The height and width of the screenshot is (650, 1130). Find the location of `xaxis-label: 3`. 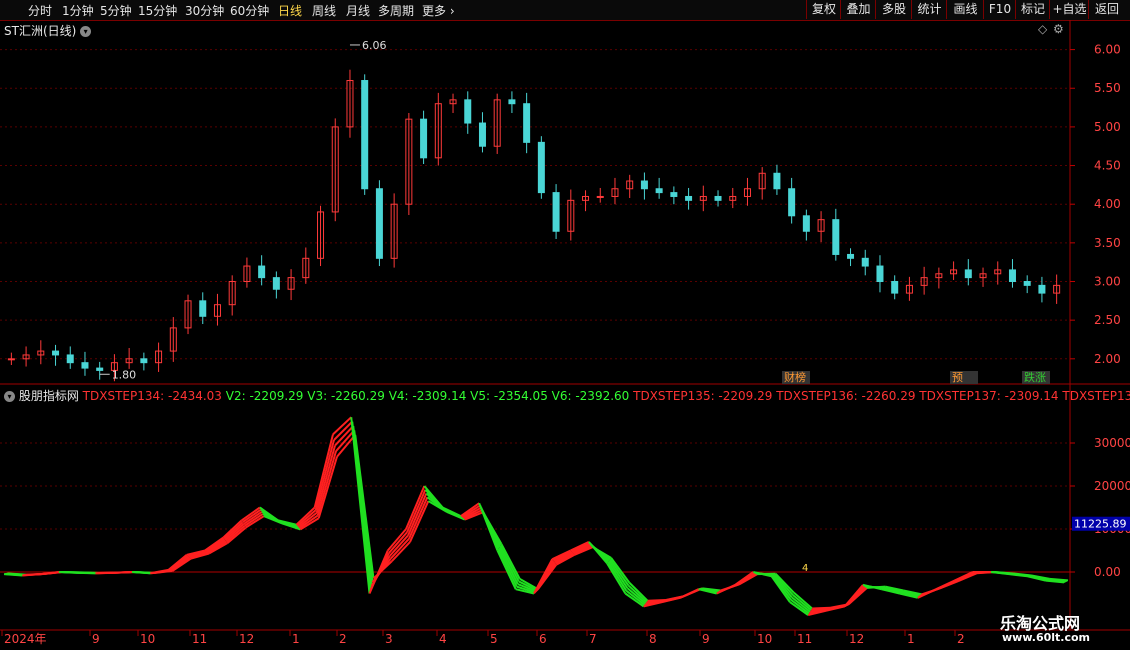

xaxis-label: 3 is located at coordinates (389, 639).